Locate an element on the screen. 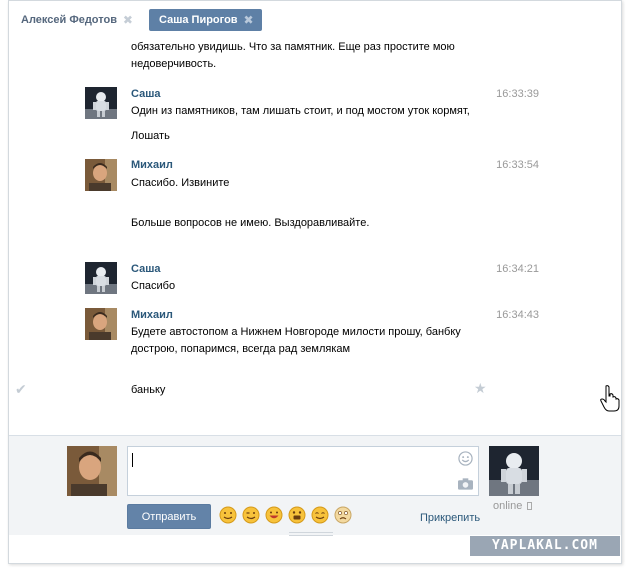 The width and height of the screenshot is (640, 576). online-status: online is located at coordinates (513, 506).